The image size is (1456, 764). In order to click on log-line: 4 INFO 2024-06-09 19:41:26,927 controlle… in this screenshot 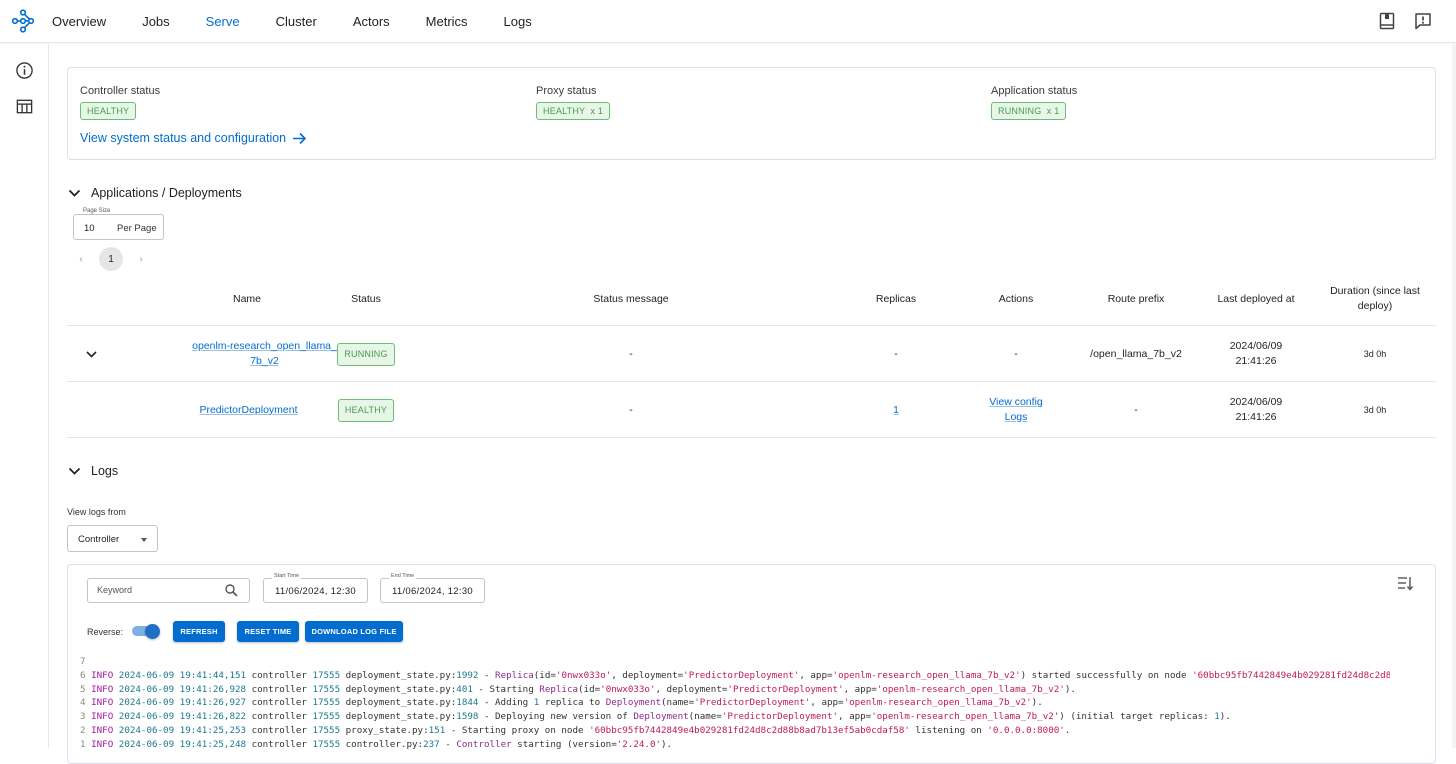, I will do `click(561, 703)`.